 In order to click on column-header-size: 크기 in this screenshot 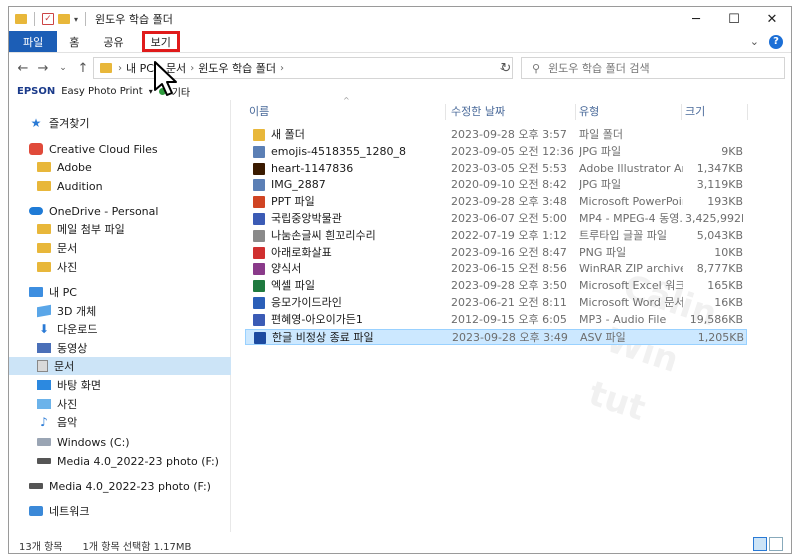, I will do `click(715, 111)`.